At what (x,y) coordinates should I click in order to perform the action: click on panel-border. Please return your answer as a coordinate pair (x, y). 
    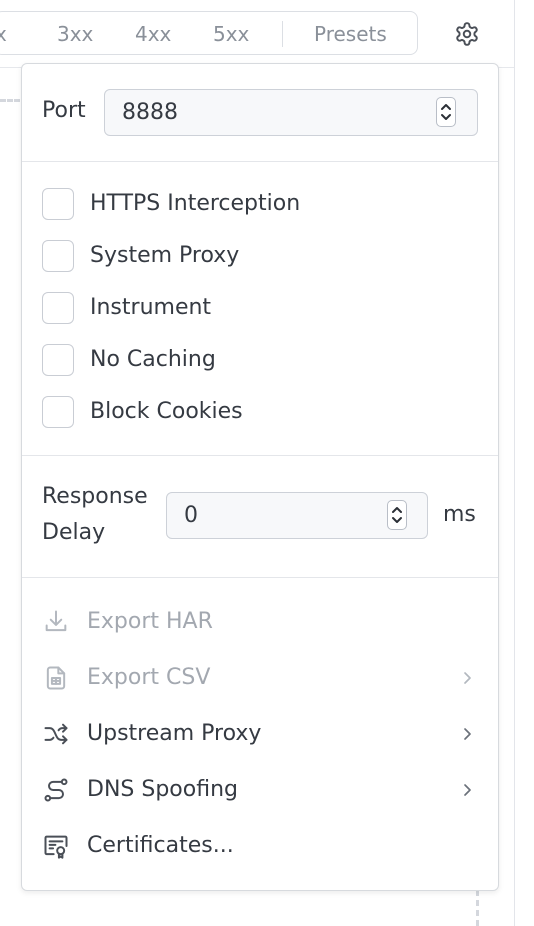
    Looking at the image, I should click on (514, 463).